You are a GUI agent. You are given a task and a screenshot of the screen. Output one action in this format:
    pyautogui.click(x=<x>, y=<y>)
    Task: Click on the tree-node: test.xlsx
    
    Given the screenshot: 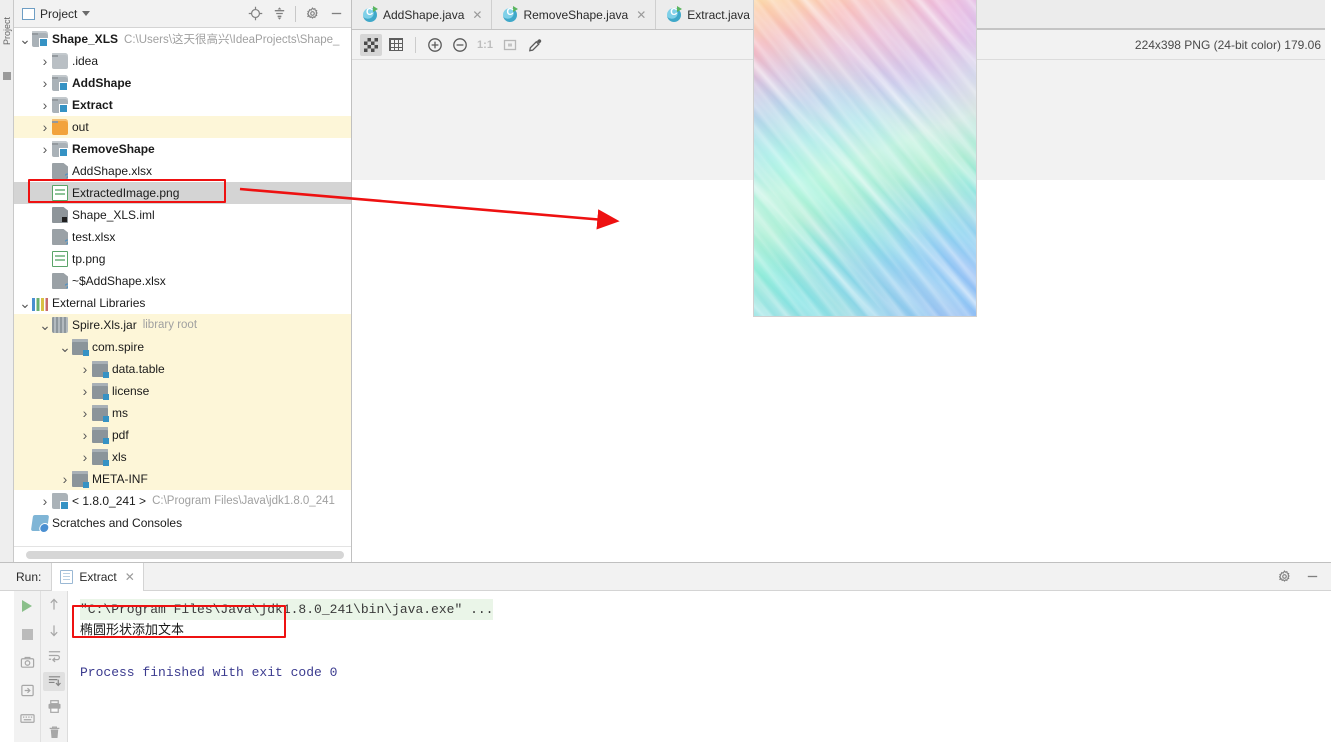 What is the action you would take?
    pyautogui.click(x=182, y=237)
    